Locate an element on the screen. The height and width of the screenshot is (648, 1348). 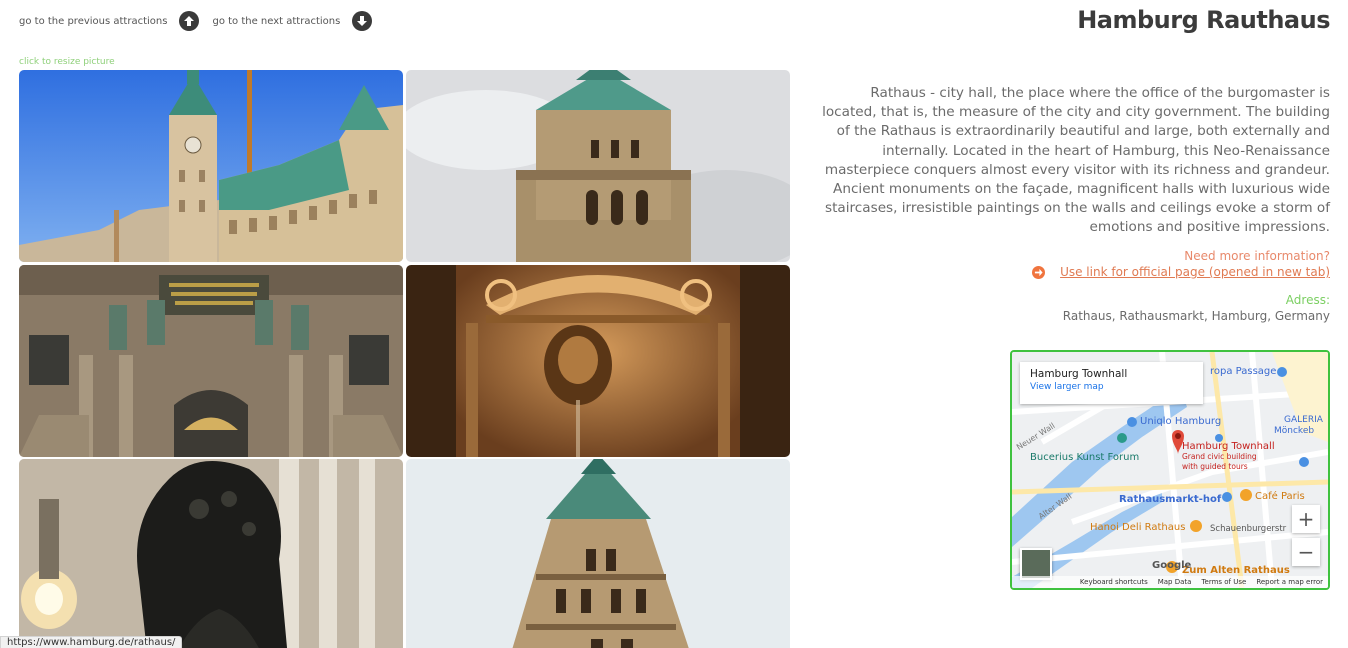
map-place-card: Hamburg Townhall View larger map is located at coordinates (1111, 383).